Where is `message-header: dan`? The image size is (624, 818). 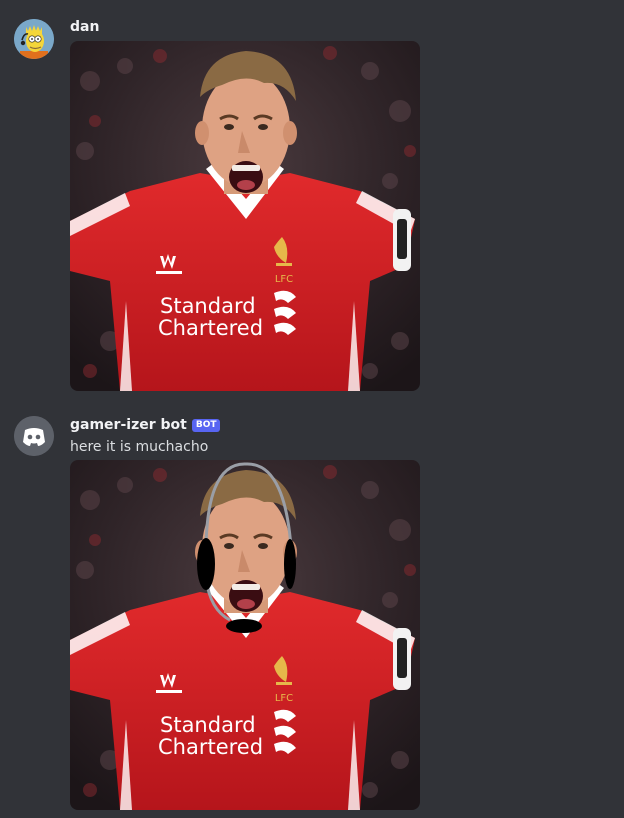 message-header: dan is located at coordinates (84, 27).